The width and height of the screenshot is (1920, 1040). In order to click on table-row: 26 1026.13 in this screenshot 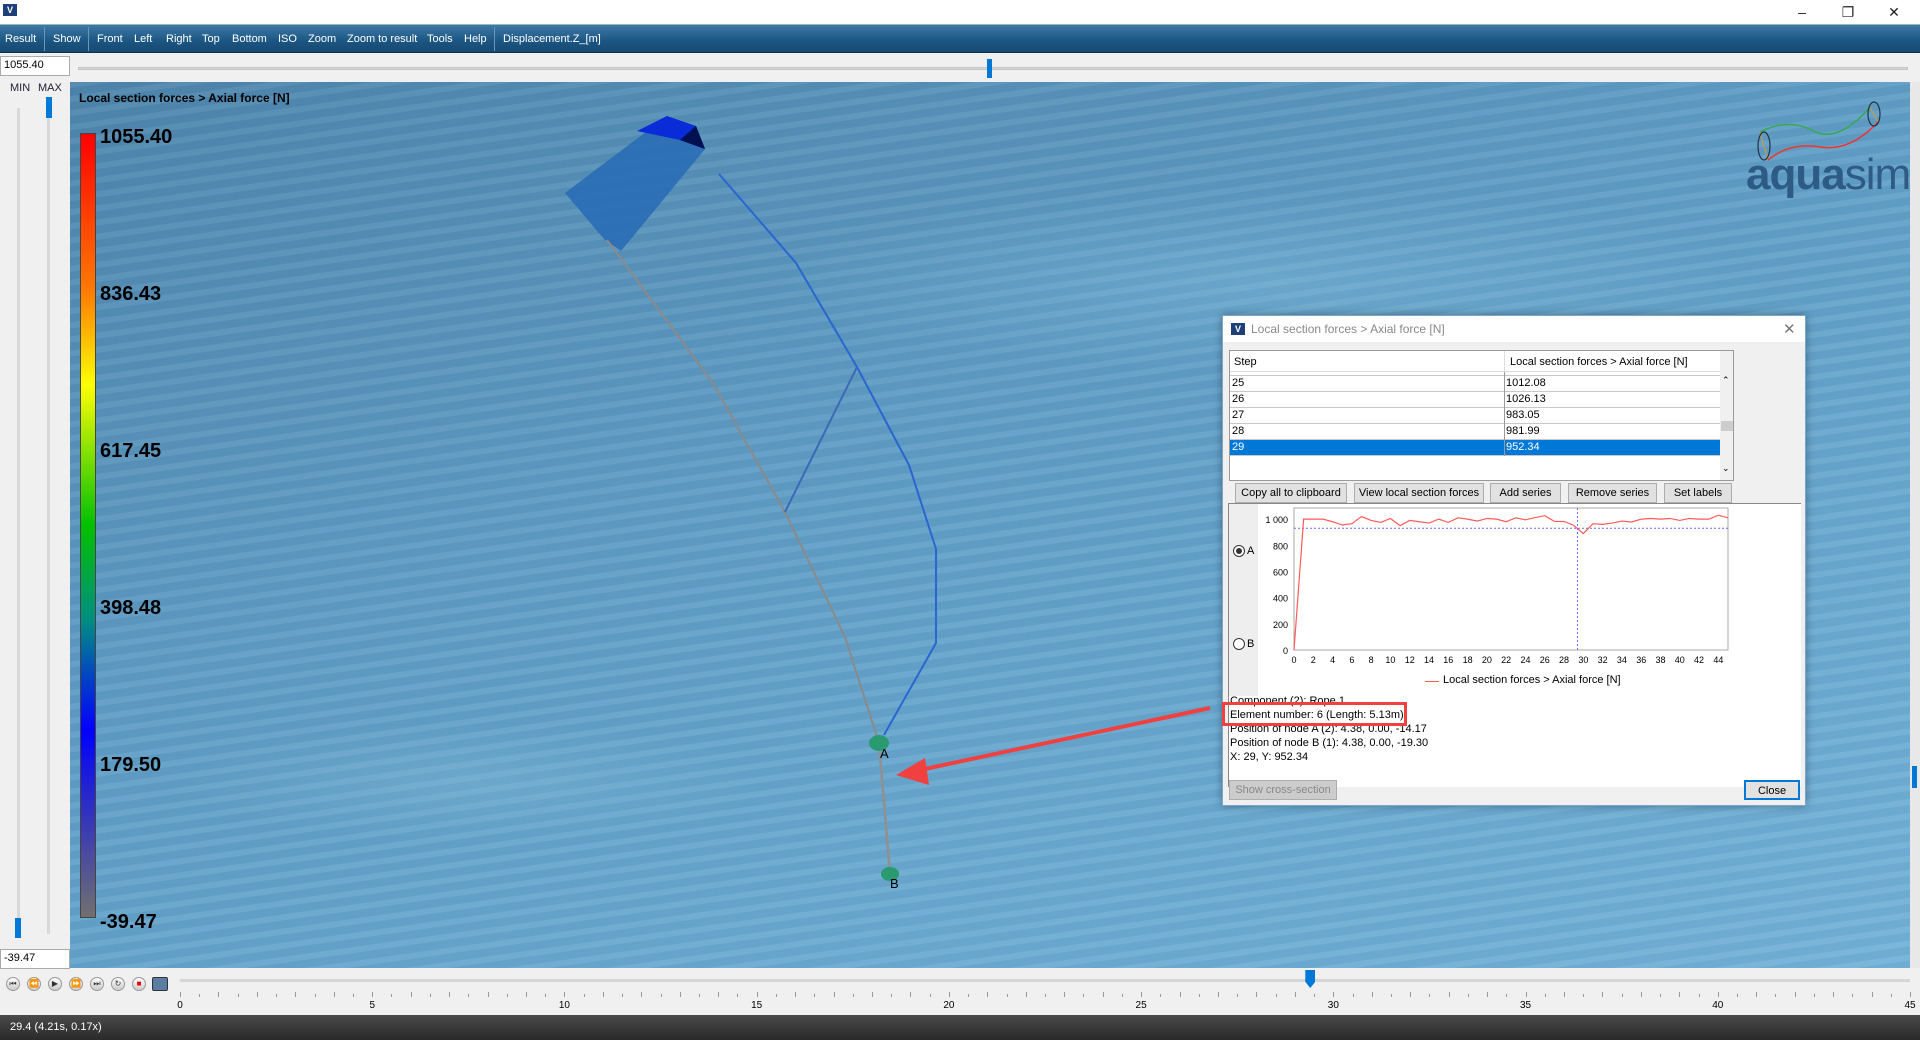, I will do `click(1475, 400)`.